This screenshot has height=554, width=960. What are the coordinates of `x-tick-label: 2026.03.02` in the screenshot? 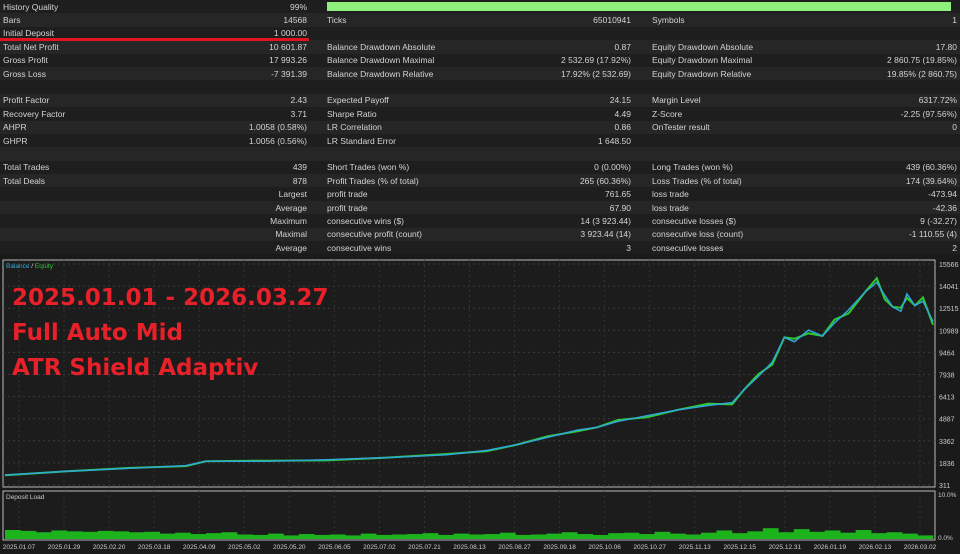 It's located at (920, 547).